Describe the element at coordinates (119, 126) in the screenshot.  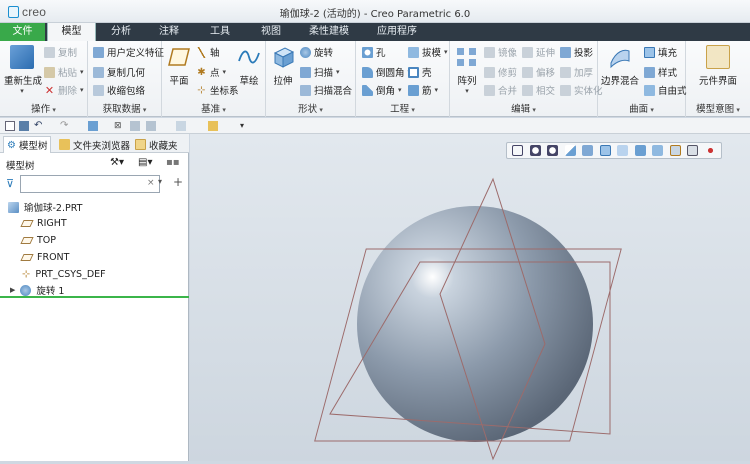
I see `close-window-icon: ⊠` at that location.